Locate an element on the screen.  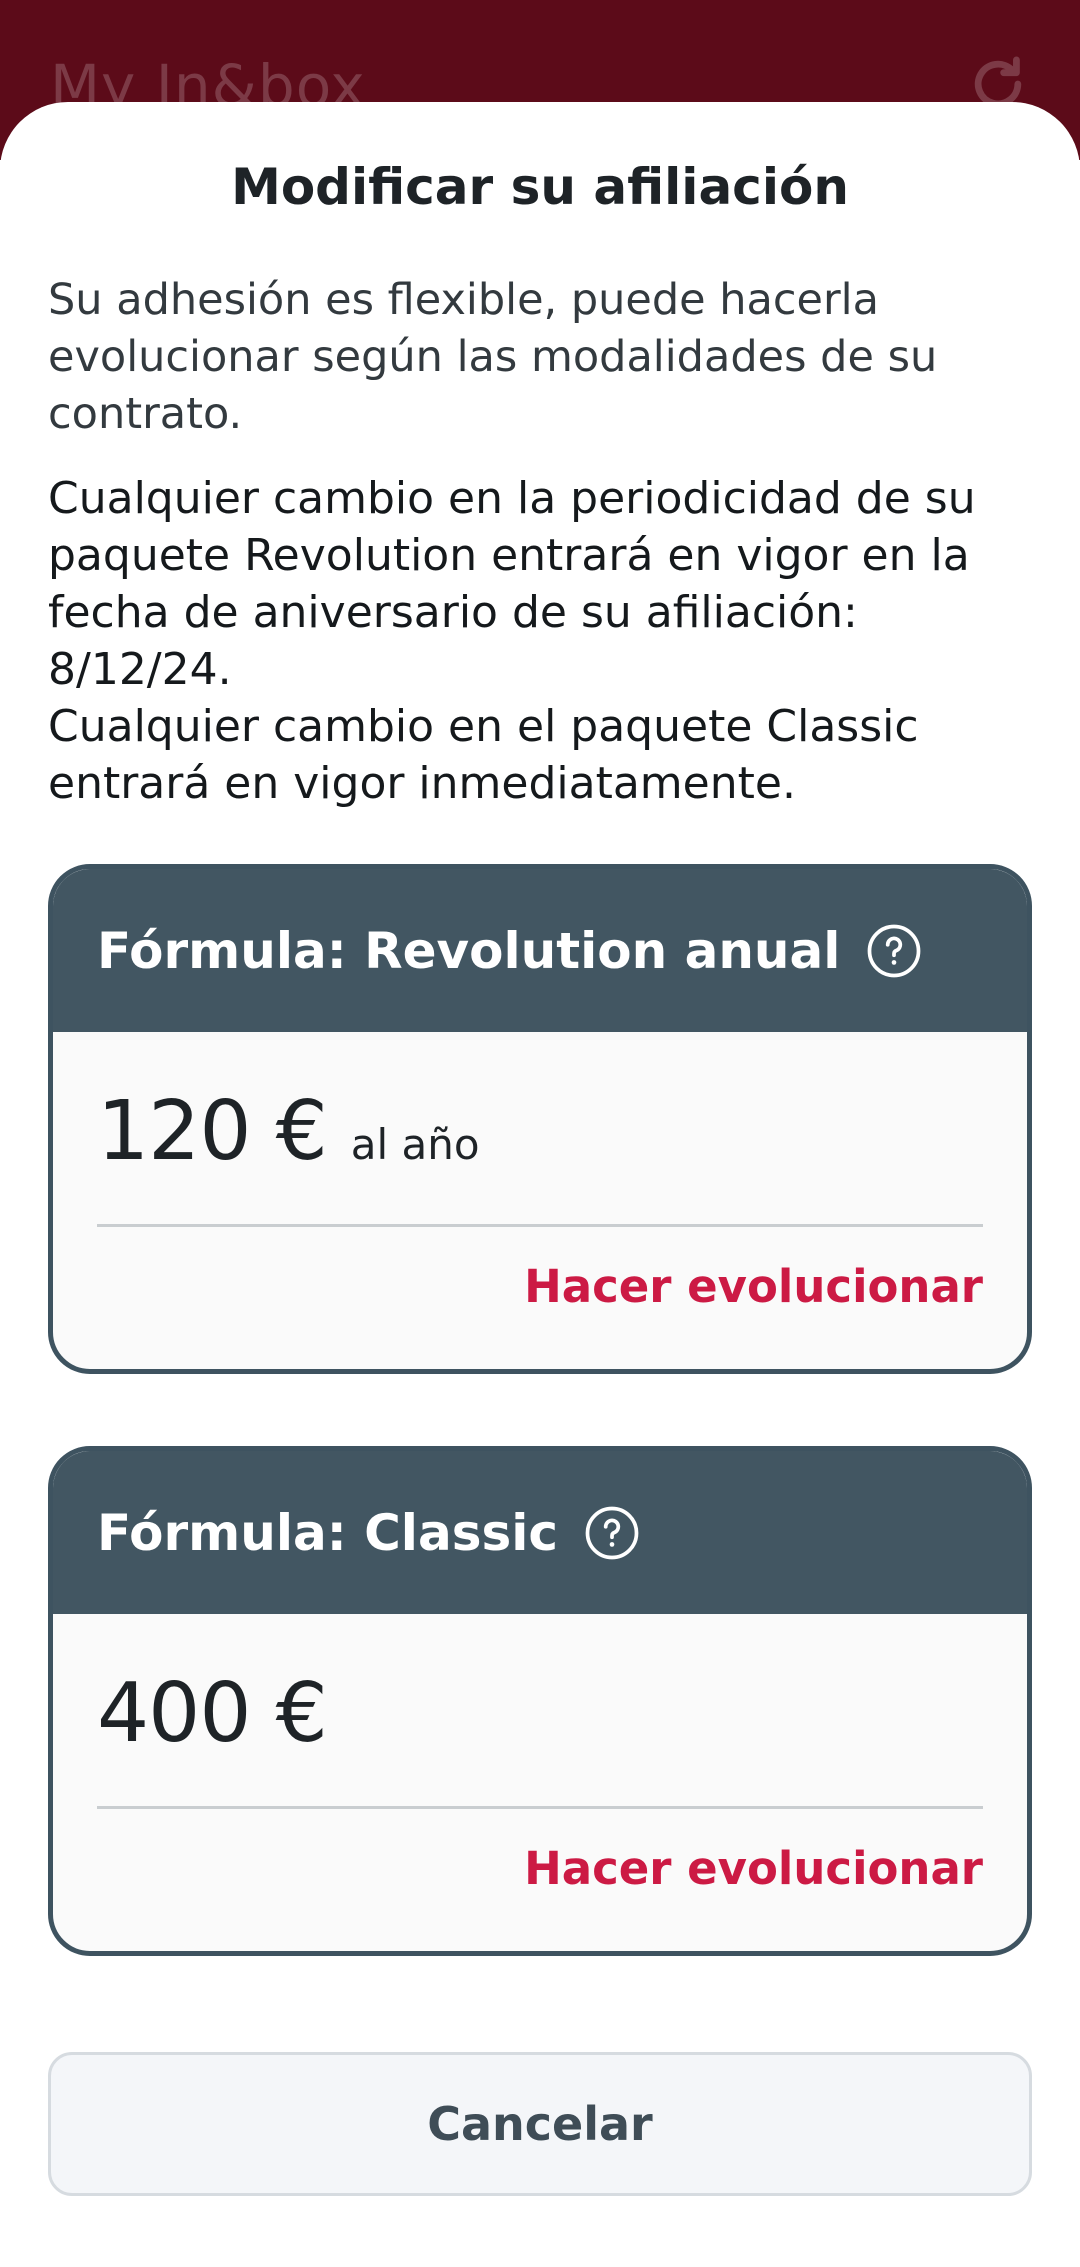
plan-title: Fórmula: Classic is located at coordinates (327, 1532).